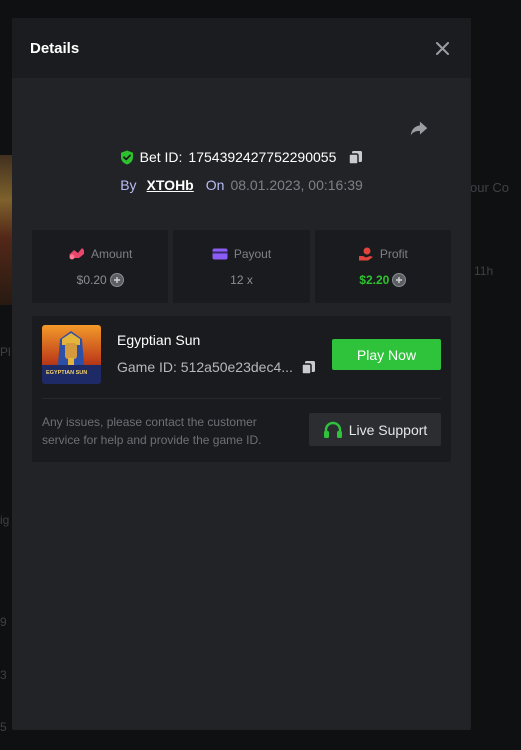  What do you see at coordinates (6, 230) in the screenshot?
I see `background-game-thumbnail` at bounding box center [6, 230].